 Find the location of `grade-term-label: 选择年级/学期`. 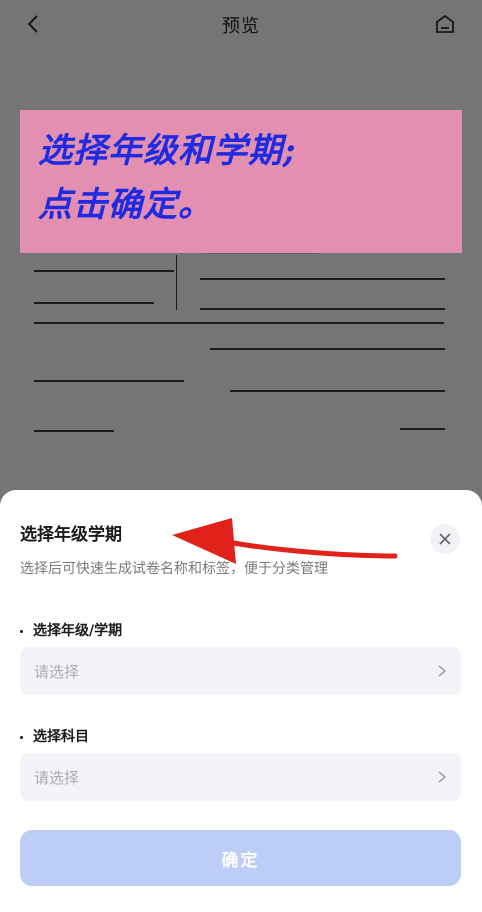

grade-term-label: 选择年级/学期 is located at coordinates (71, 630).